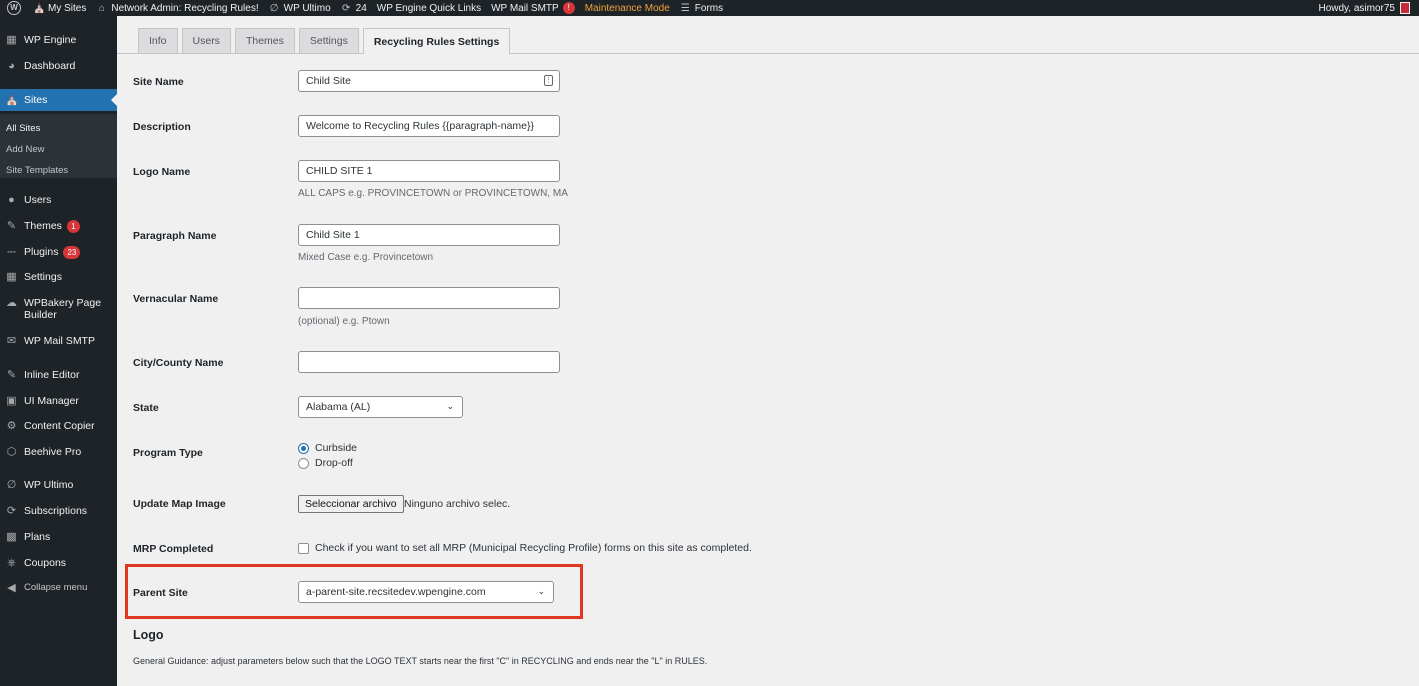 The width and height of the screenshot is (1419, 686). Describe the element at coordinates (43, 226) in the screenshot. I see `sidebar-item-label: Themes` at that location.